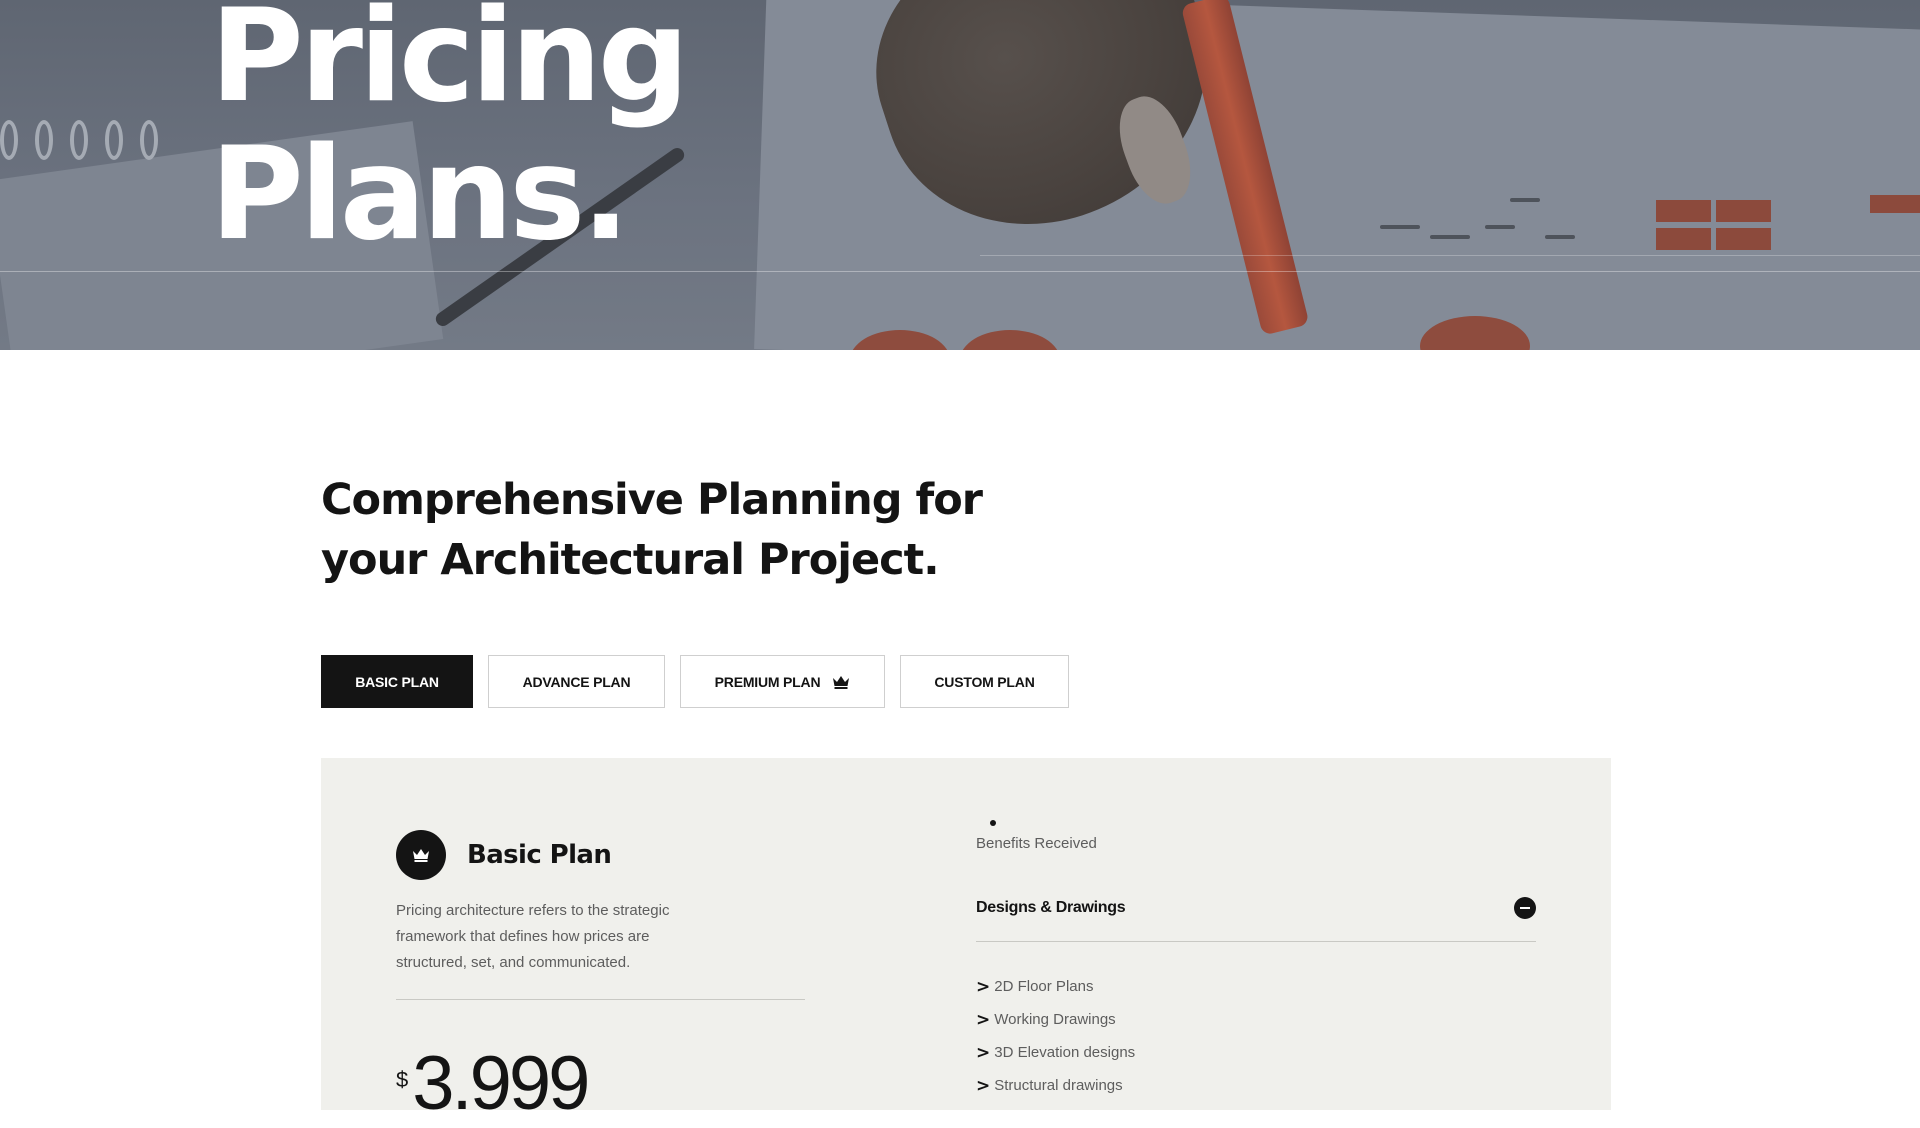 The width and height of the screenshot is (1920, 1128). What do you see at coordinates (652, 500) in the screenshot?
I see `section-headline-line-1: Comprehensive Planning for` at bounding box center [652, 500].